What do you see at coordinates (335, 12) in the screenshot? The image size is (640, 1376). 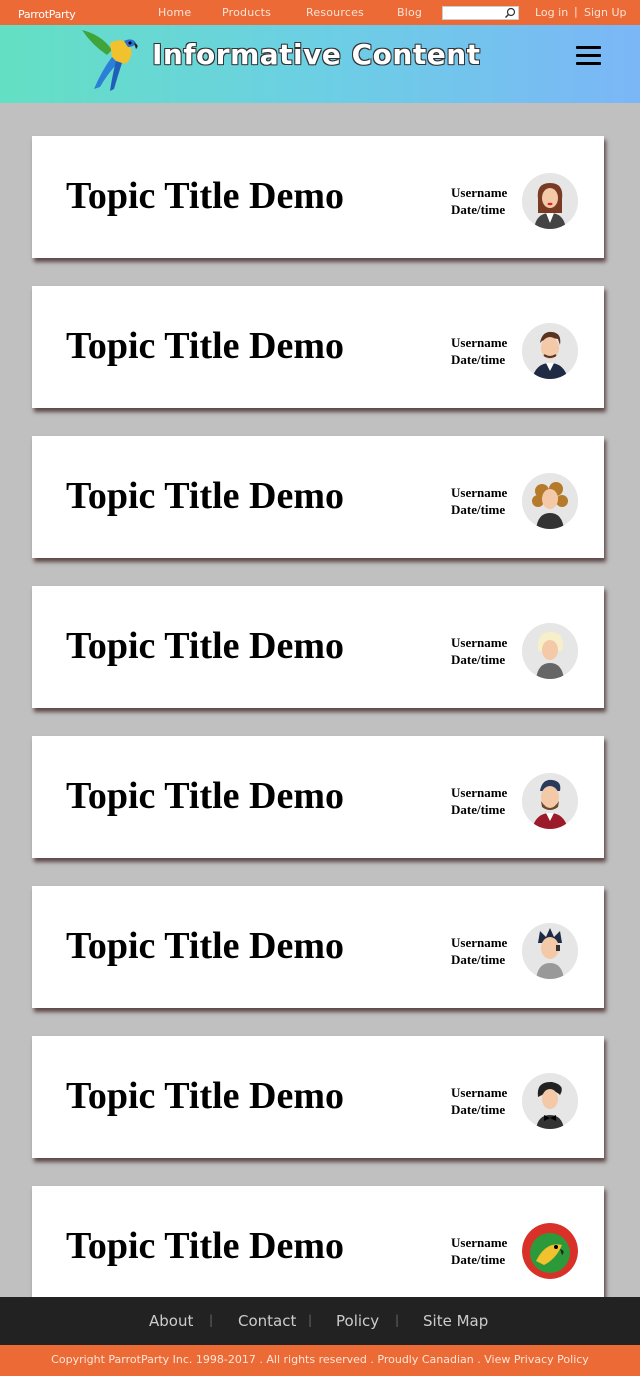 I see `nav-resources: Resources` at bounding box center [335, 12].